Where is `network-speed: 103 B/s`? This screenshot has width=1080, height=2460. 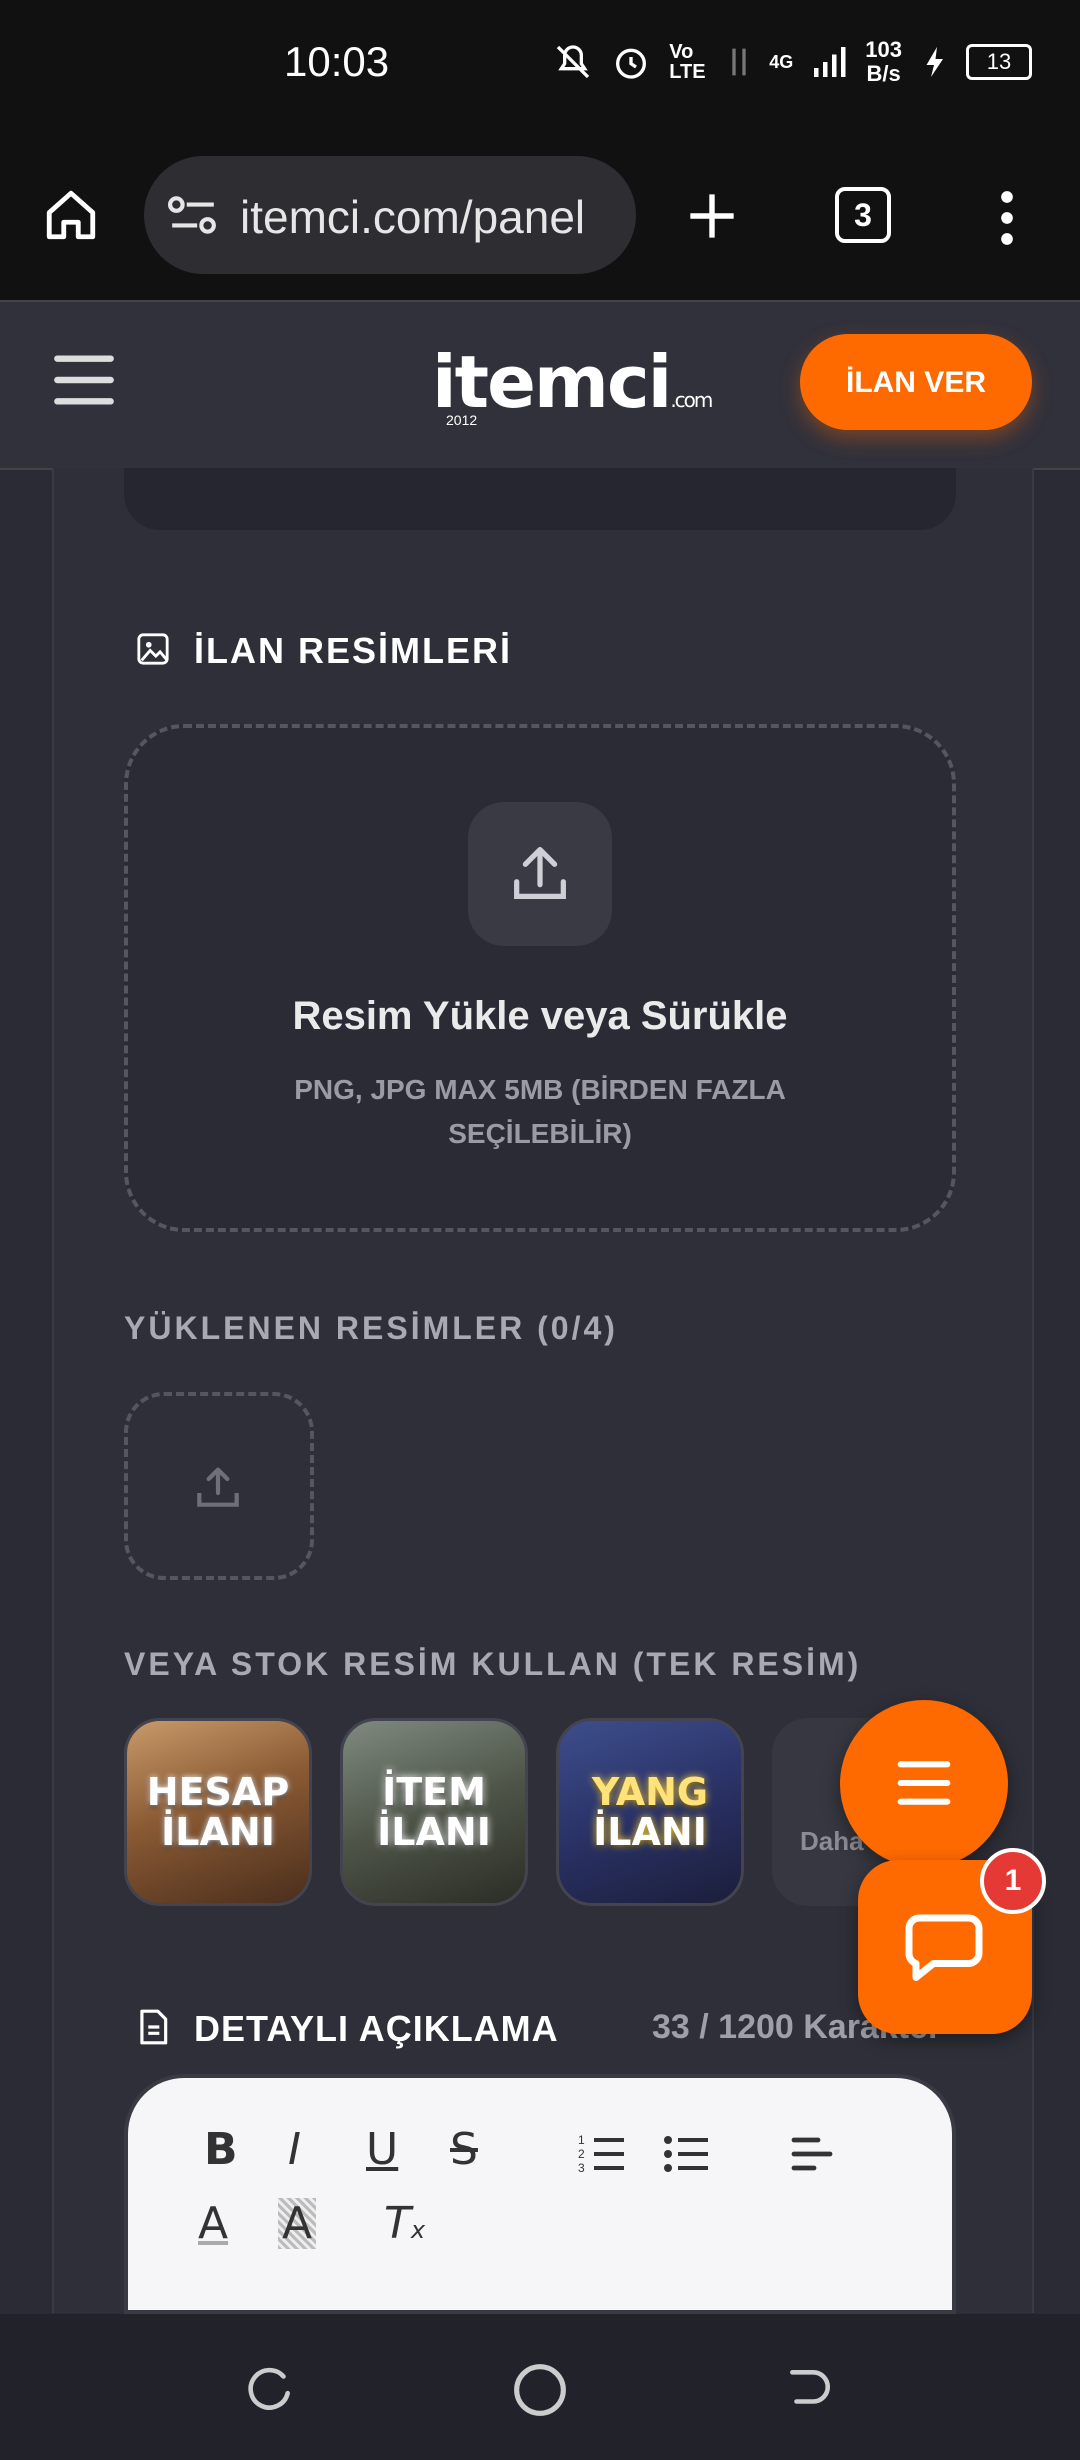 network-speed: 103 B/s is located at coordinates (883, 62).